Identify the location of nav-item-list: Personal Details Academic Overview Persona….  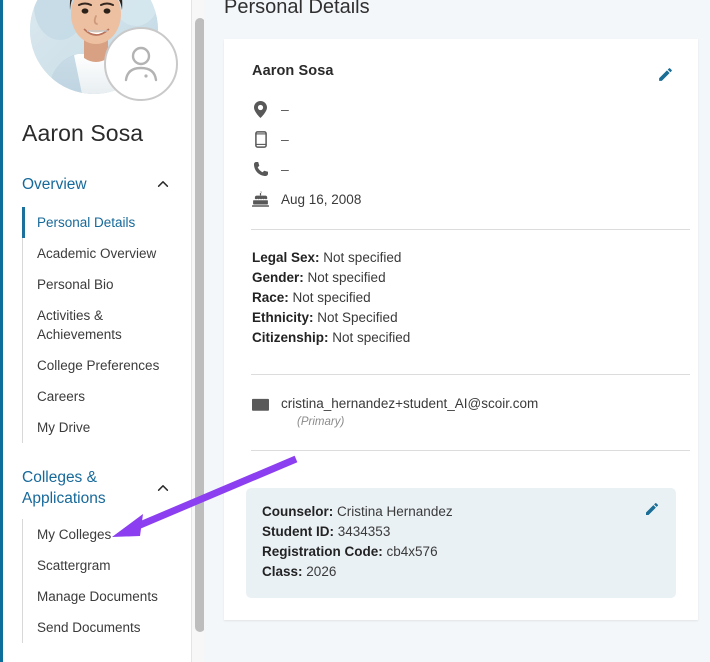
(105, 325).